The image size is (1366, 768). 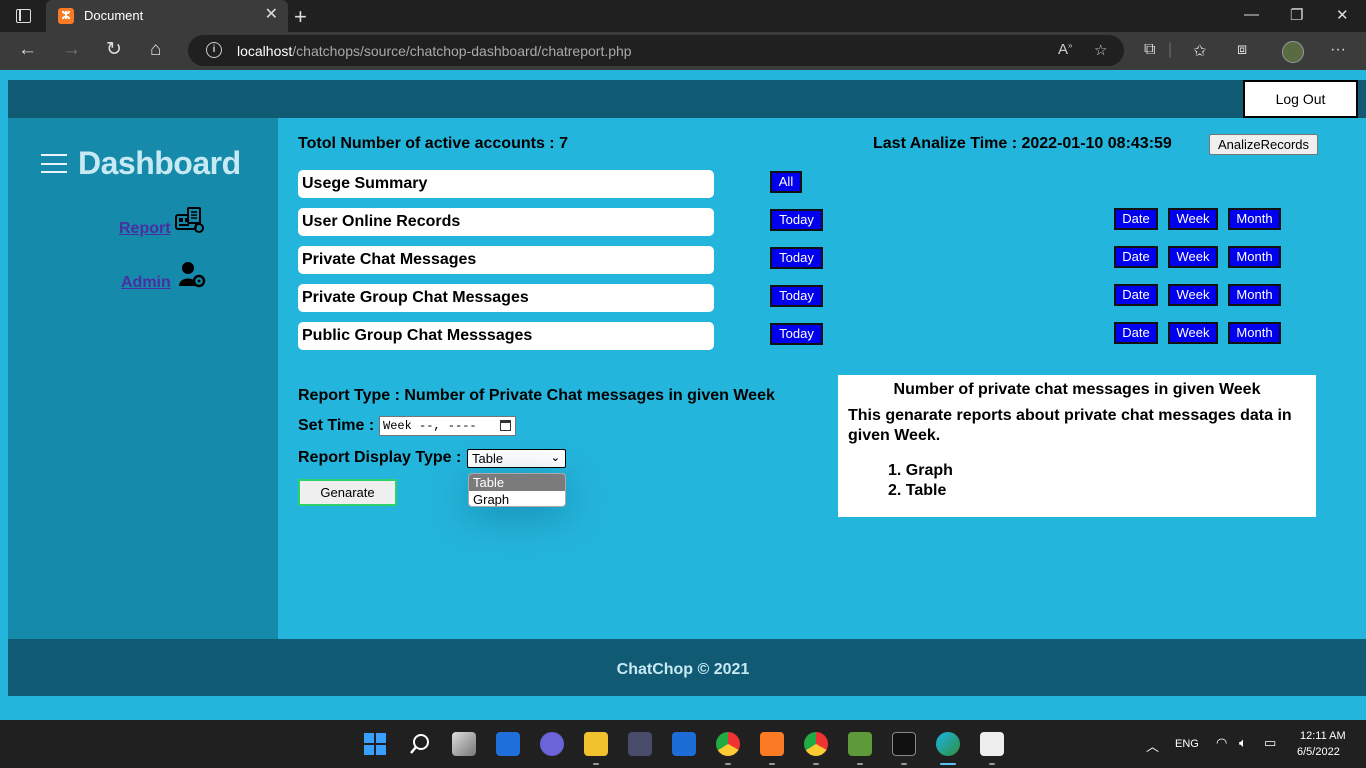 What do you see at coordinates (772, 744) in the screenshot?
I see `xampp-icon` at bounding box center [772, 744].